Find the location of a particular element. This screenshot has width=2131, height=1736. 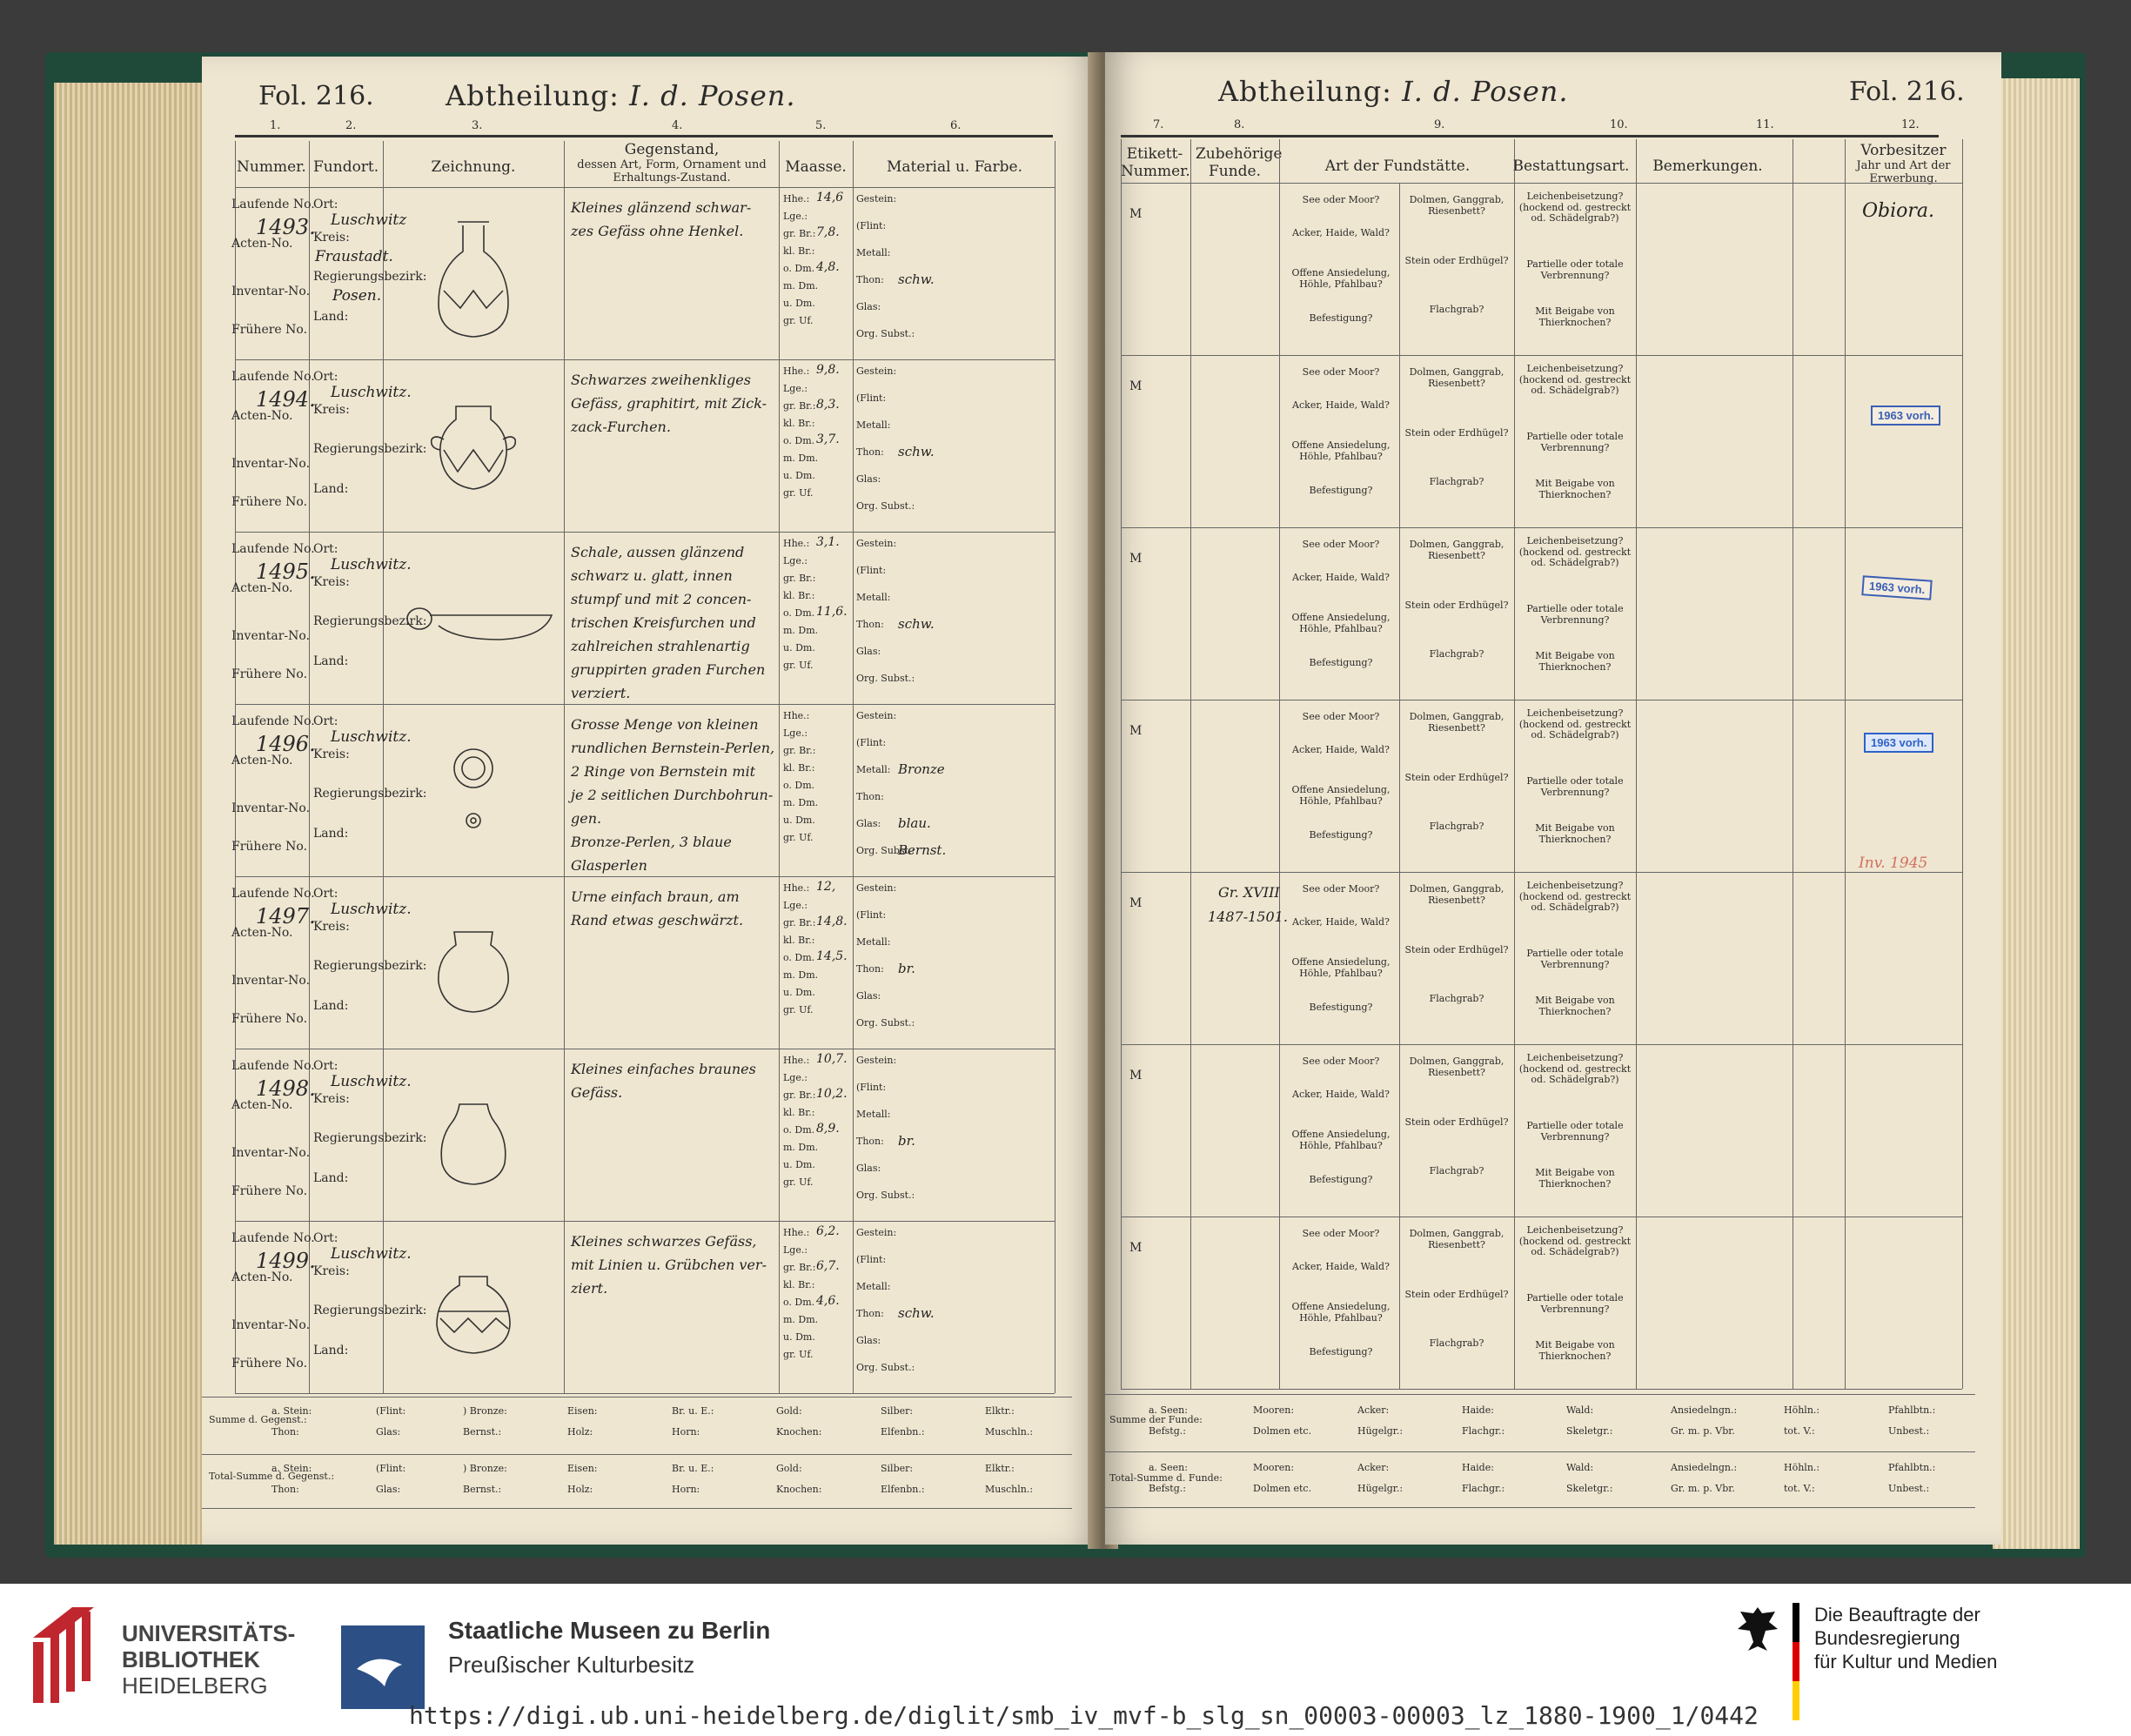

fundstaette-option: Flachgrab? is located at coordinates (1456, 1343).